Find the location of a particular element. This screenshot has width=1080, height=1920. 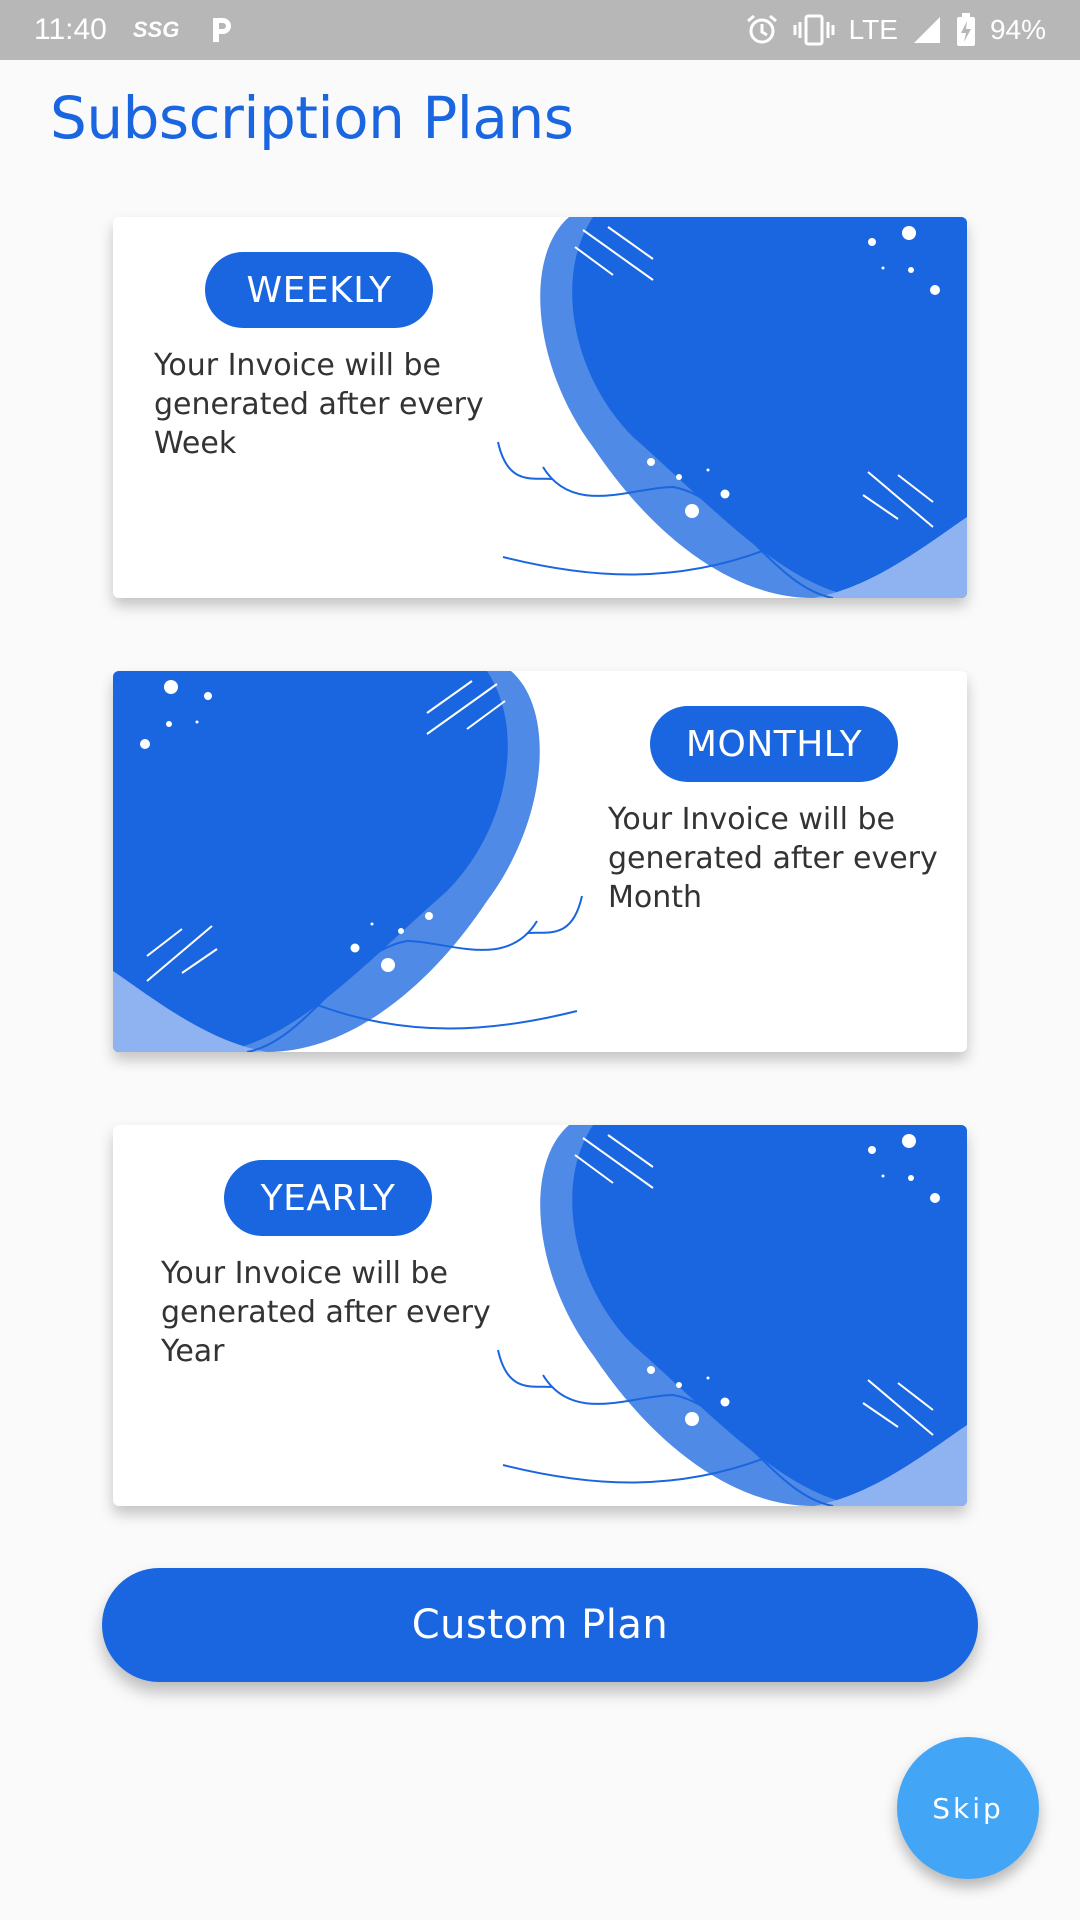

alarm-icon is located at coordinates (761, 29).